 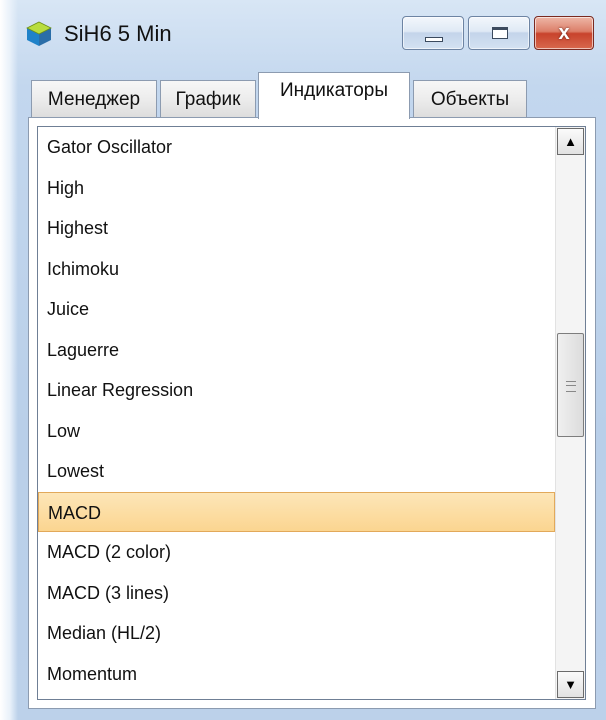 What do you see at coordinates (434, 39) in the screenshot?
I see `minimize-icon` at bounding box center [434, 39].